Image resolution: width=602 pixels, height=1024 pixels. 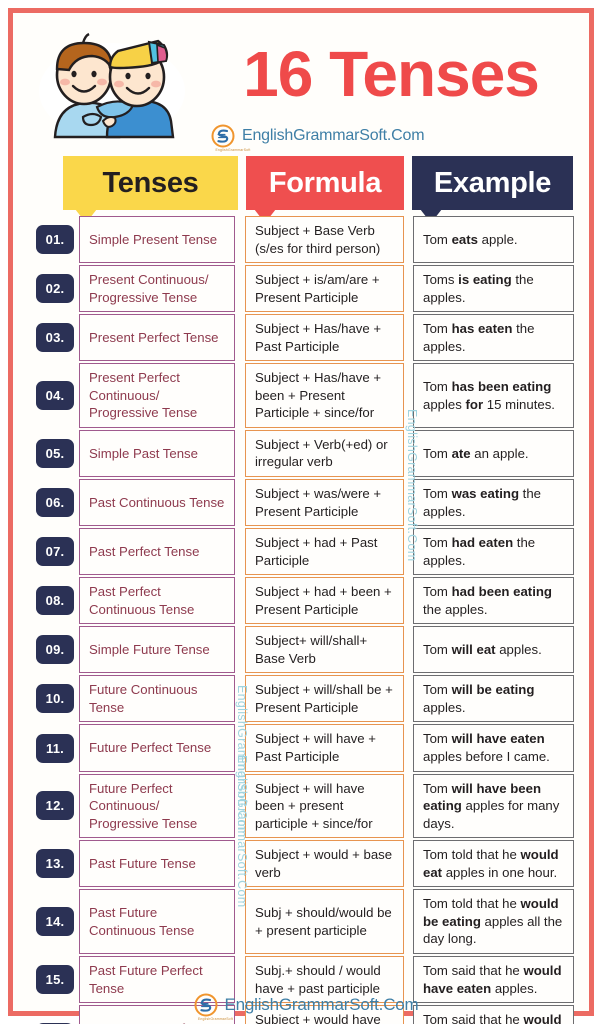 What do you see at coordinates (485, 494) in the screenshot?
I see `example-emphasis: was eating` at bounding box center [485, 494].